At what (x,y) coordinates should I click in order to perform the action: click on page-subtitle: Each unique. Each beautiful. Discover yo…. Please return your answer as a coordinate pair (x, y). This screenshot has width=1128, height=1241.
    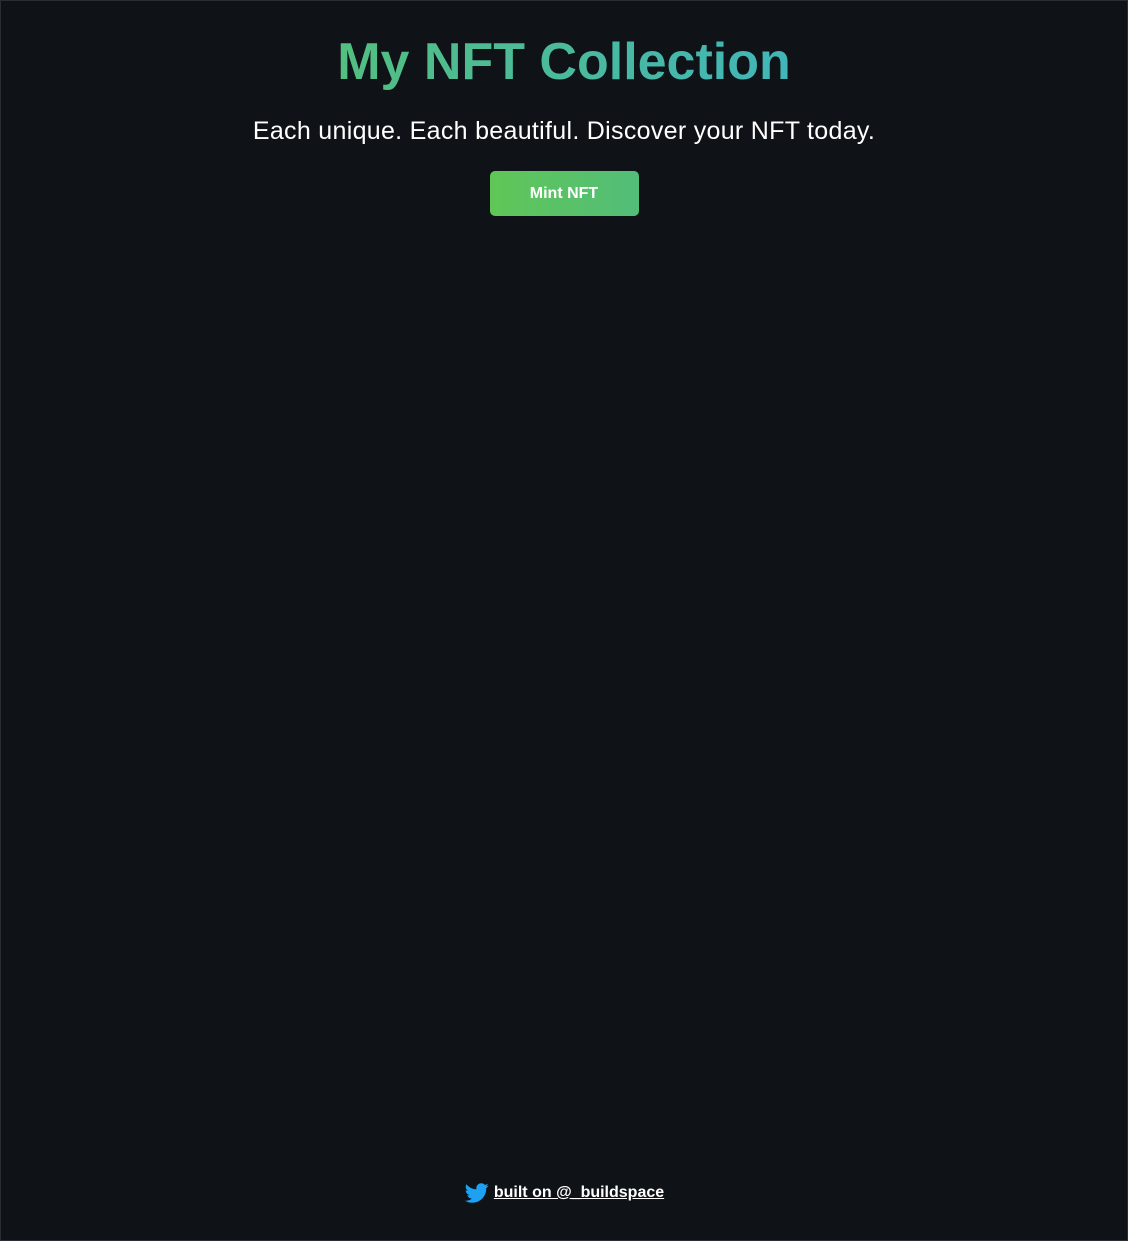
    Looking at the image, I should click on (564, 131).